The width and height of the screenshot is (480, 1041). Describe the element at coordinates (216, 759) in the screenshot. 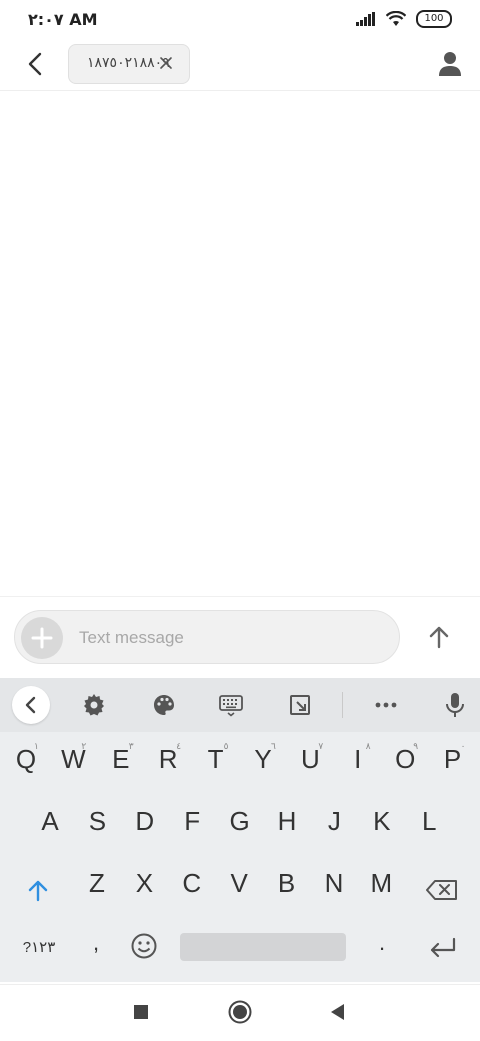

I see `key-t: T` at that location.